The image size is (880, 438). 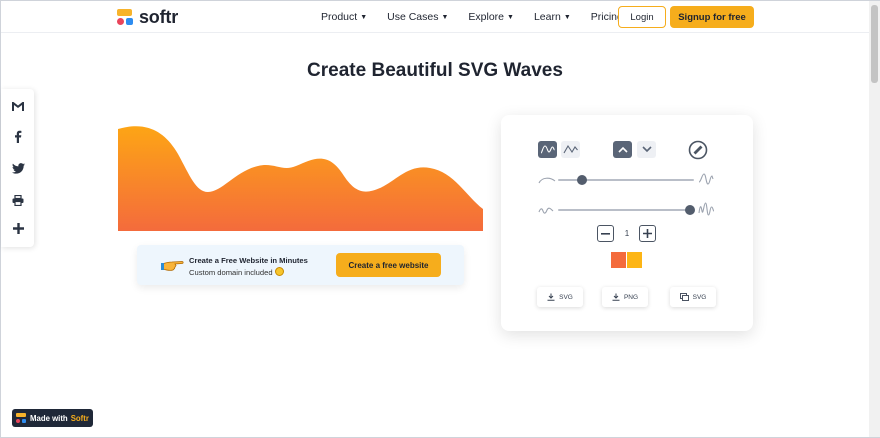 I want to click on page-title: Create Beautiful SVG Waves, so click(x=435, y=70).